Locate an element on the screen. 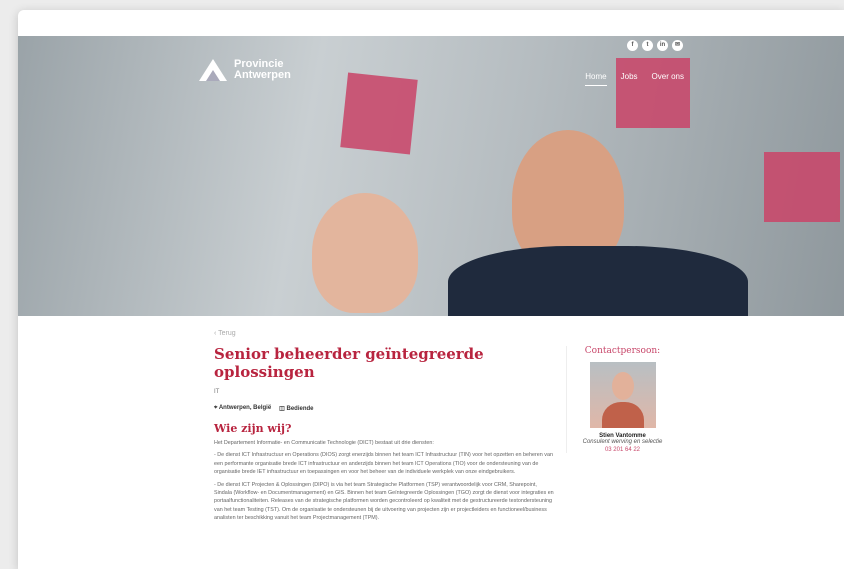 This screenshot has height=569, width=844. main-navigation: Home Jobs Over ons is located at coordinates (634, 79).